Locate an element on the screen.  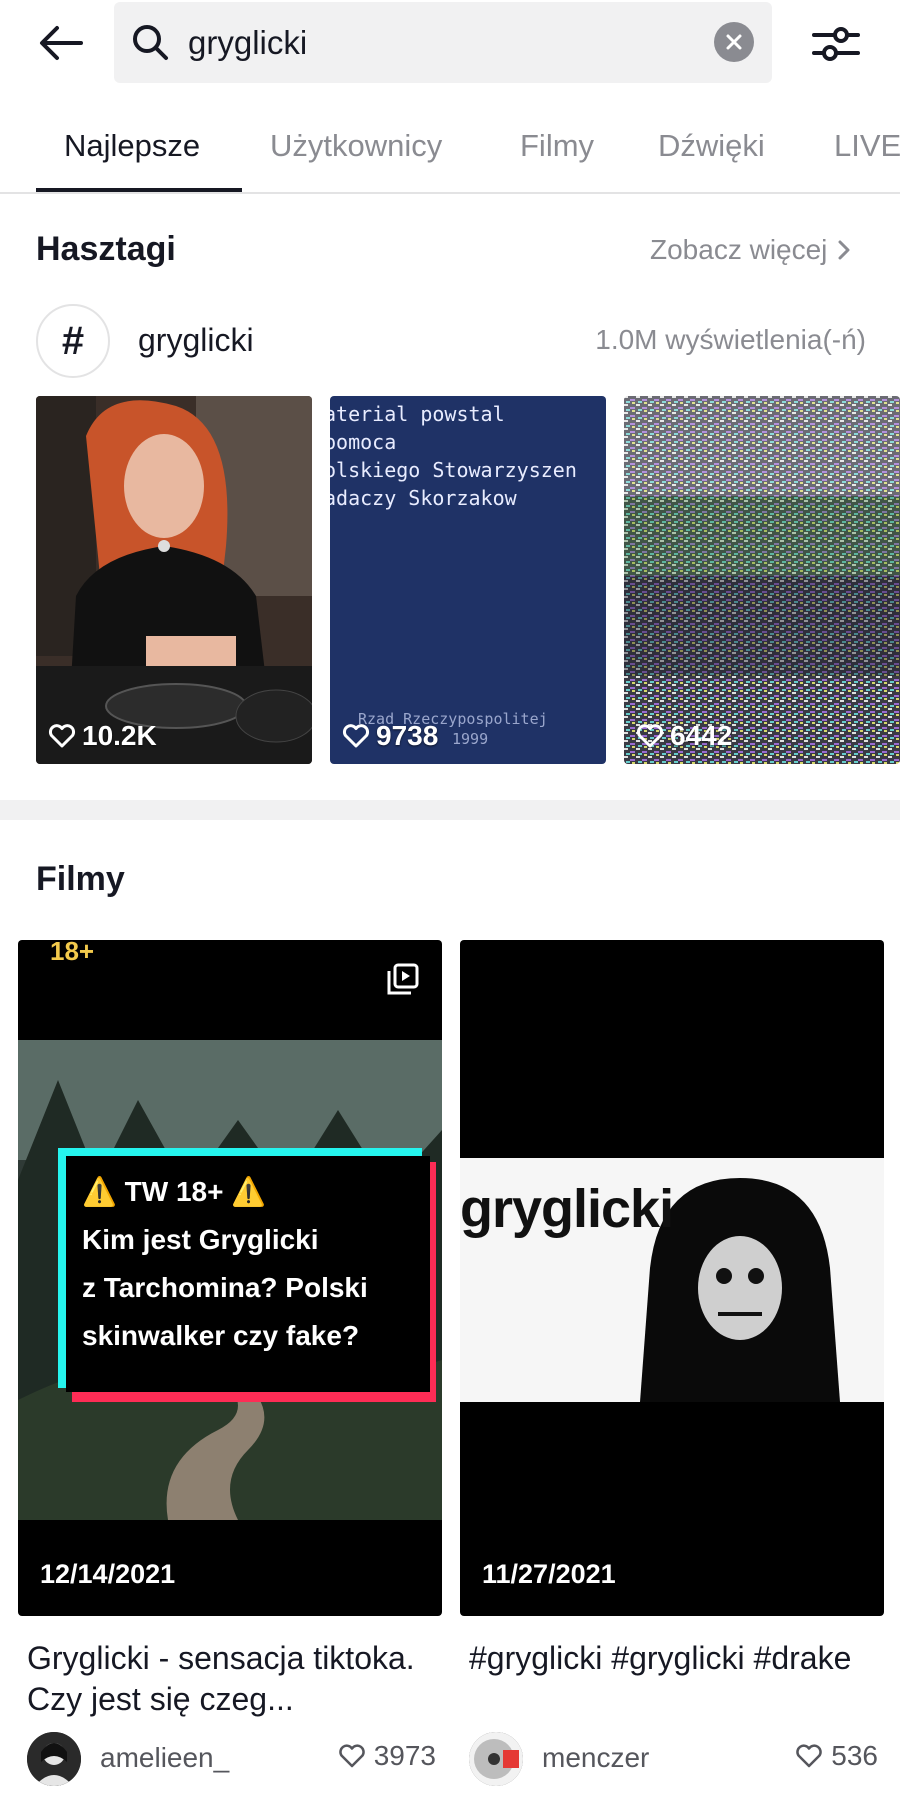
hashtag-video-thumb: 6442 is located at coordinates (762, 580).